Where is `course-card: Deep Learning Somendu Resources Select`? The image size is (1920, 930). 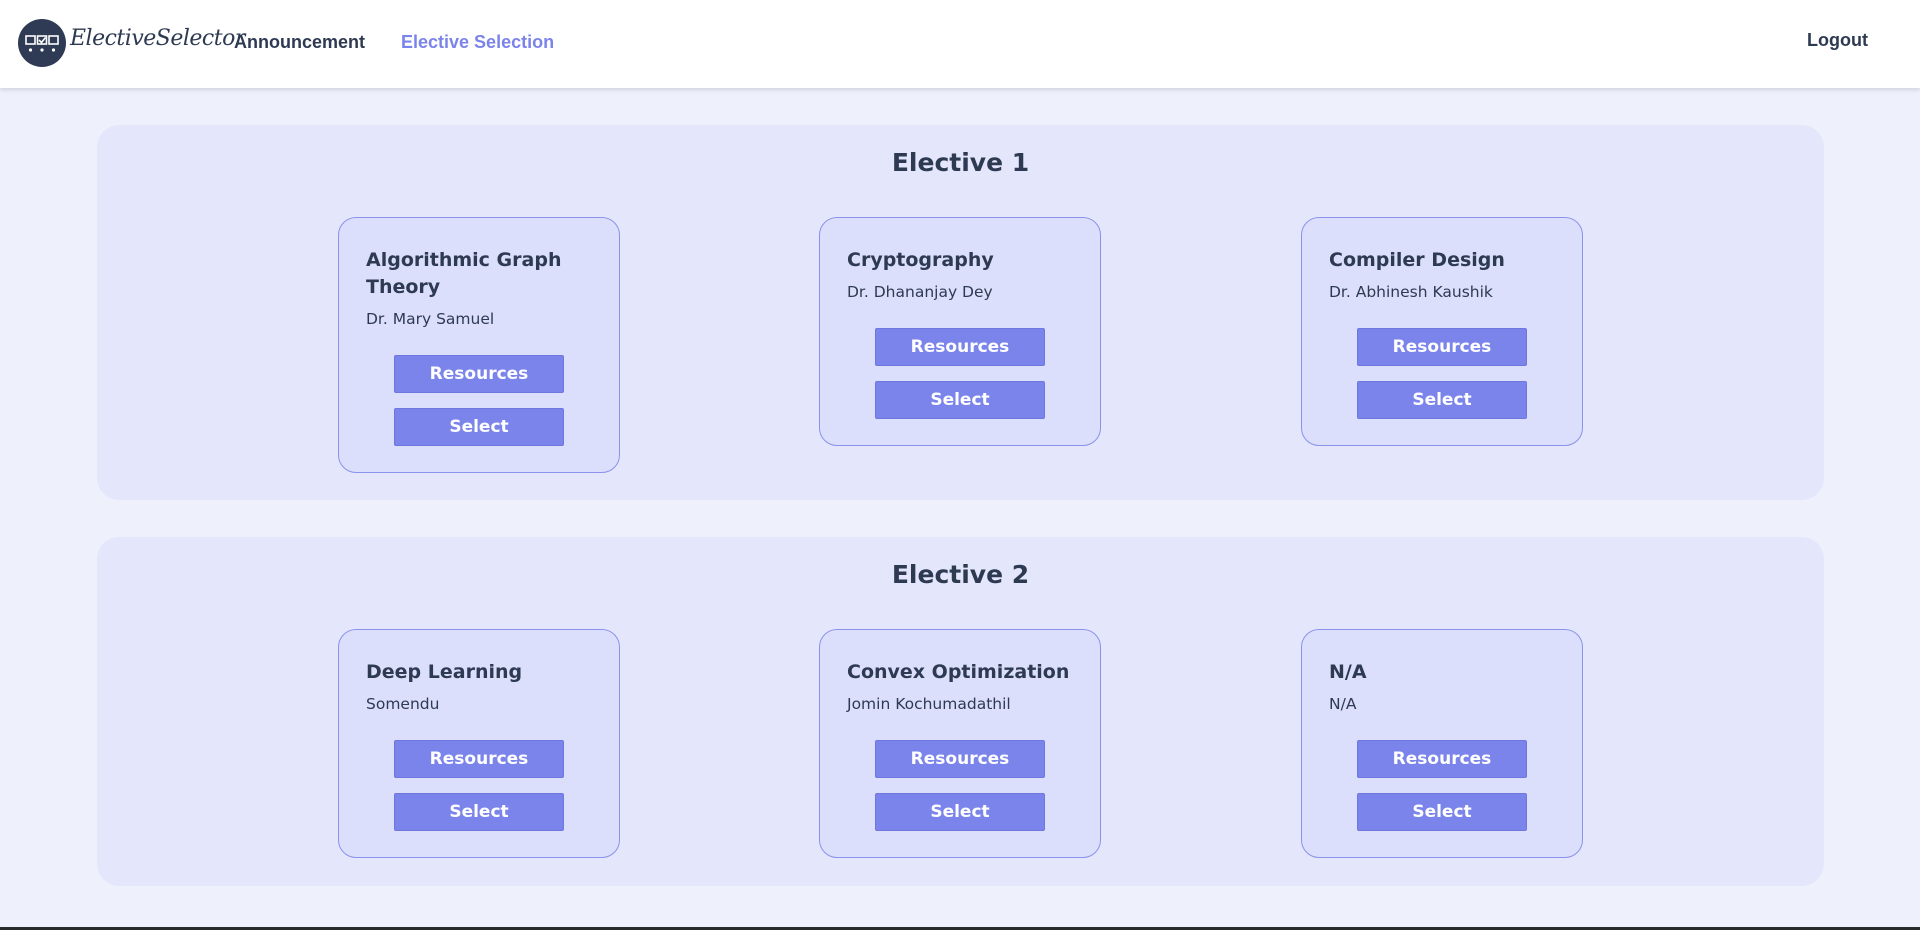
course-card: Deep Learning Somendu Resources Select is located at coordinates (479, 743).